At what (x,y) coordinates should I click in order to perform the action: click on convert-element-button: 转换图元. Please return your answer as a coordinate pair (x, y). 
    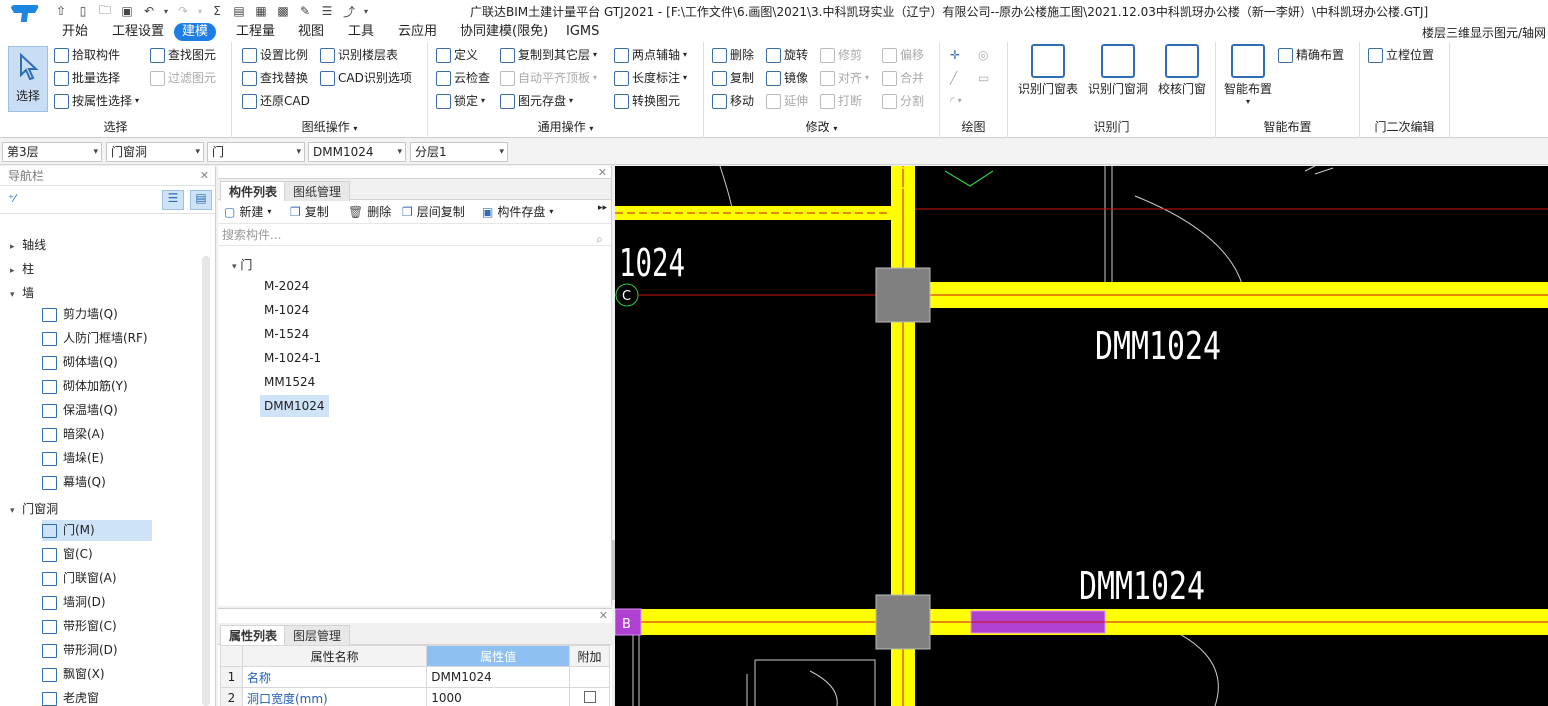
    Looking at the image, I should click on (647, 101).